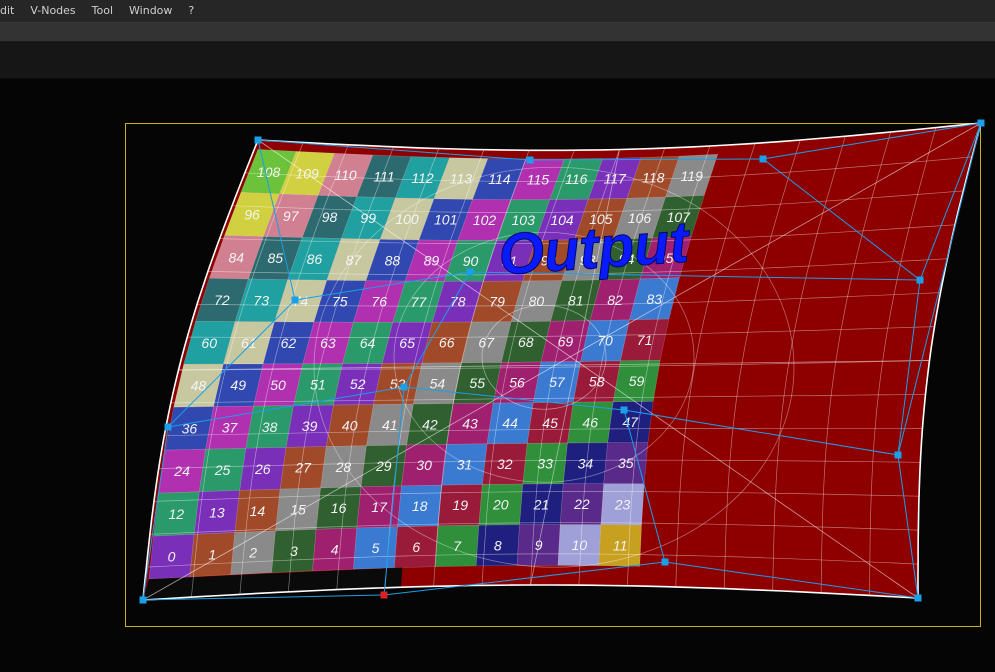 This screenshot has width=995, height=672. Describe the element at coordinates (217, 512) in the screenshot. I see `tile-number: 13` at that location.